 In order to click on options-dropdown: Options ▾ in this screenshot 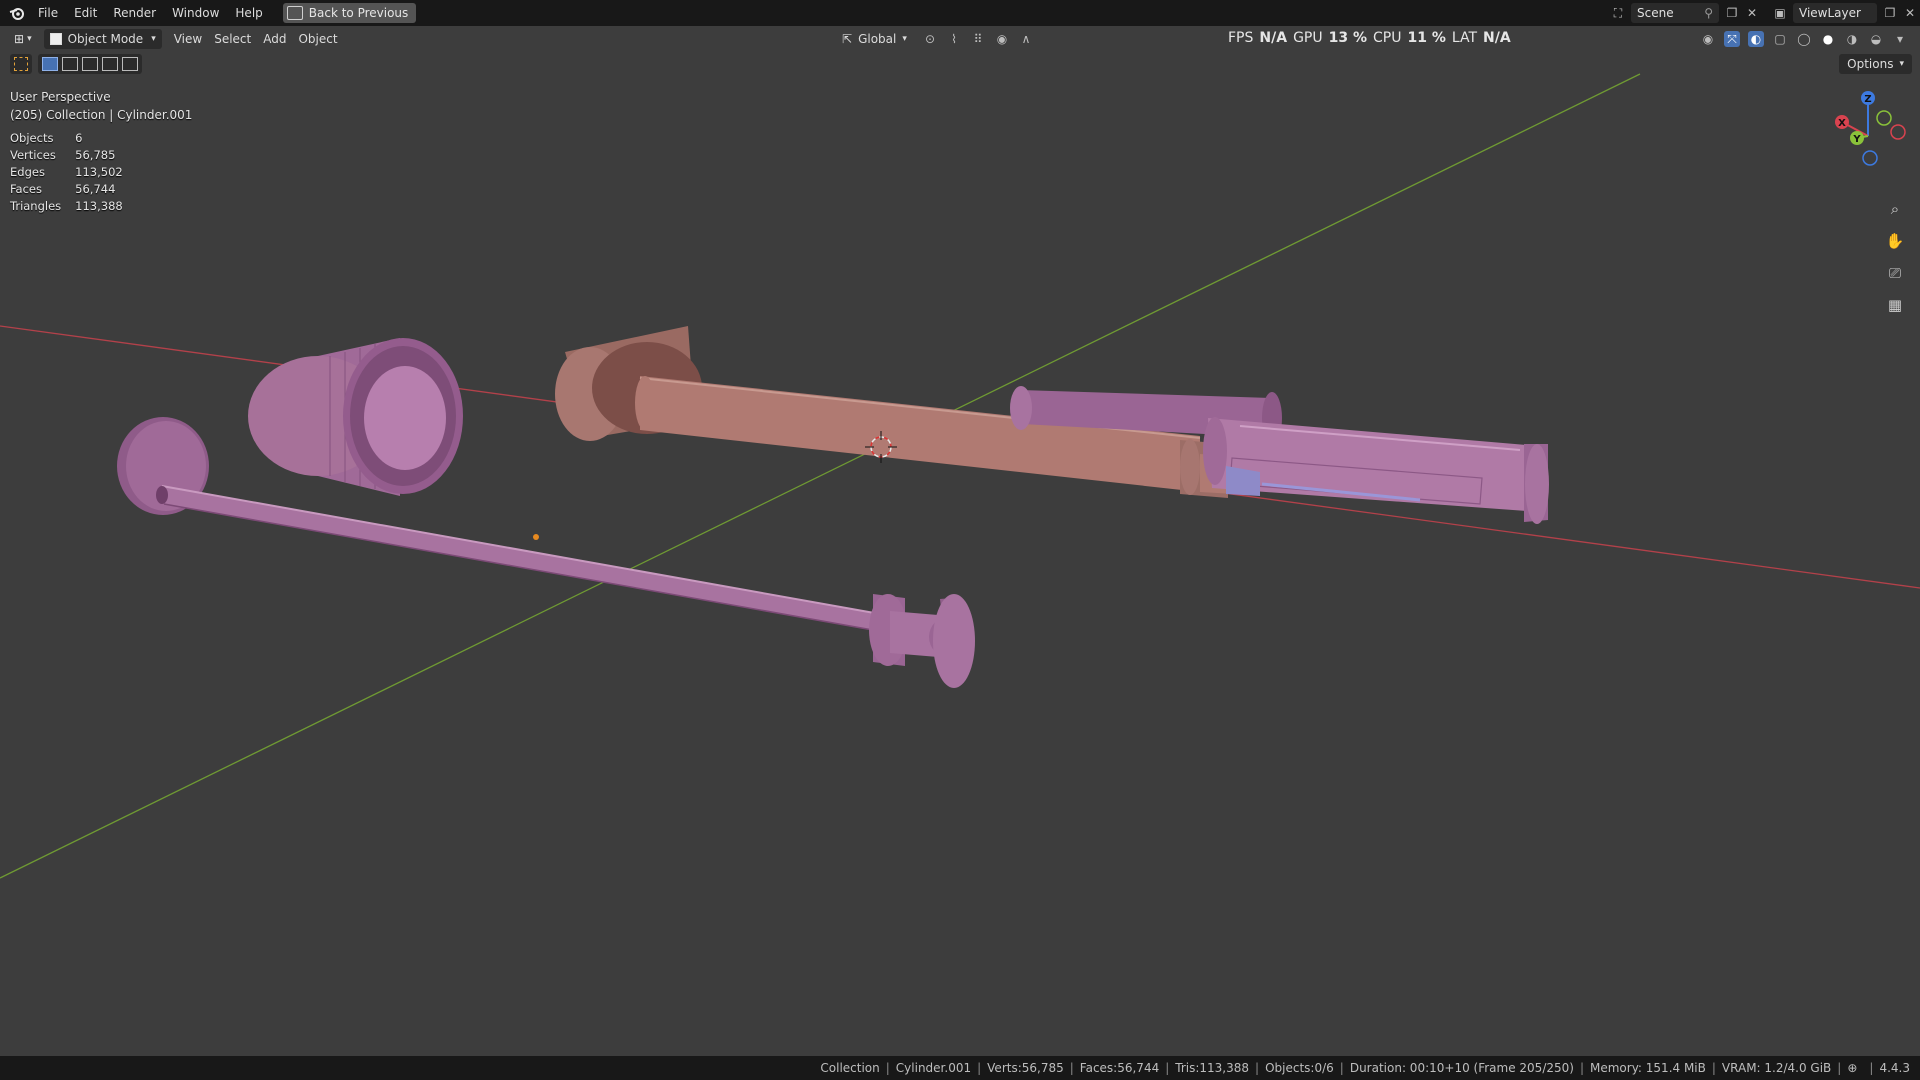, I will do `click(1875, 64)`.